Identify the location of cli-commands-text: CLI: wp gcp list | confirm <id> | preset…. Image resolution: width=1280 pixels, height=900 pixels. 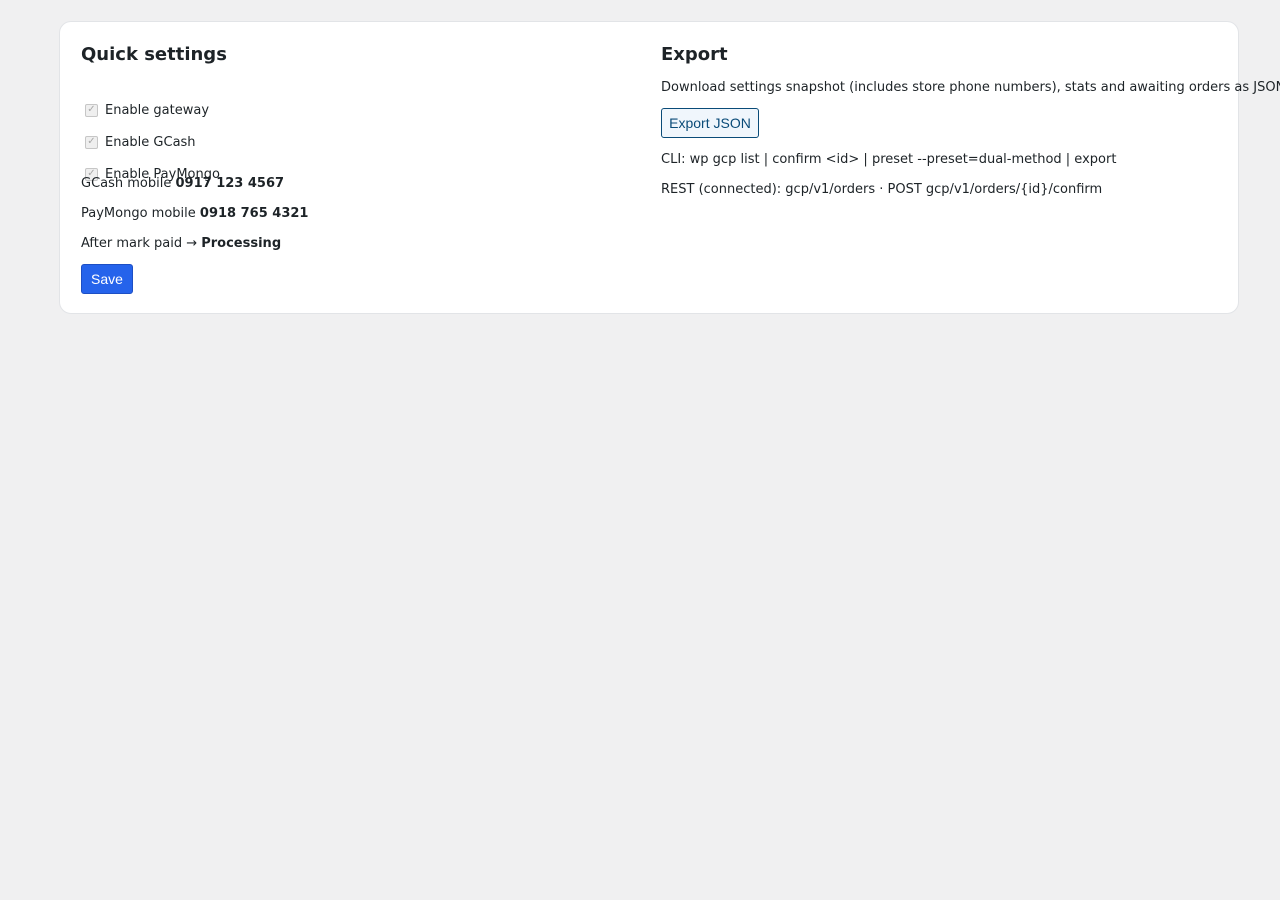
(889, 159).